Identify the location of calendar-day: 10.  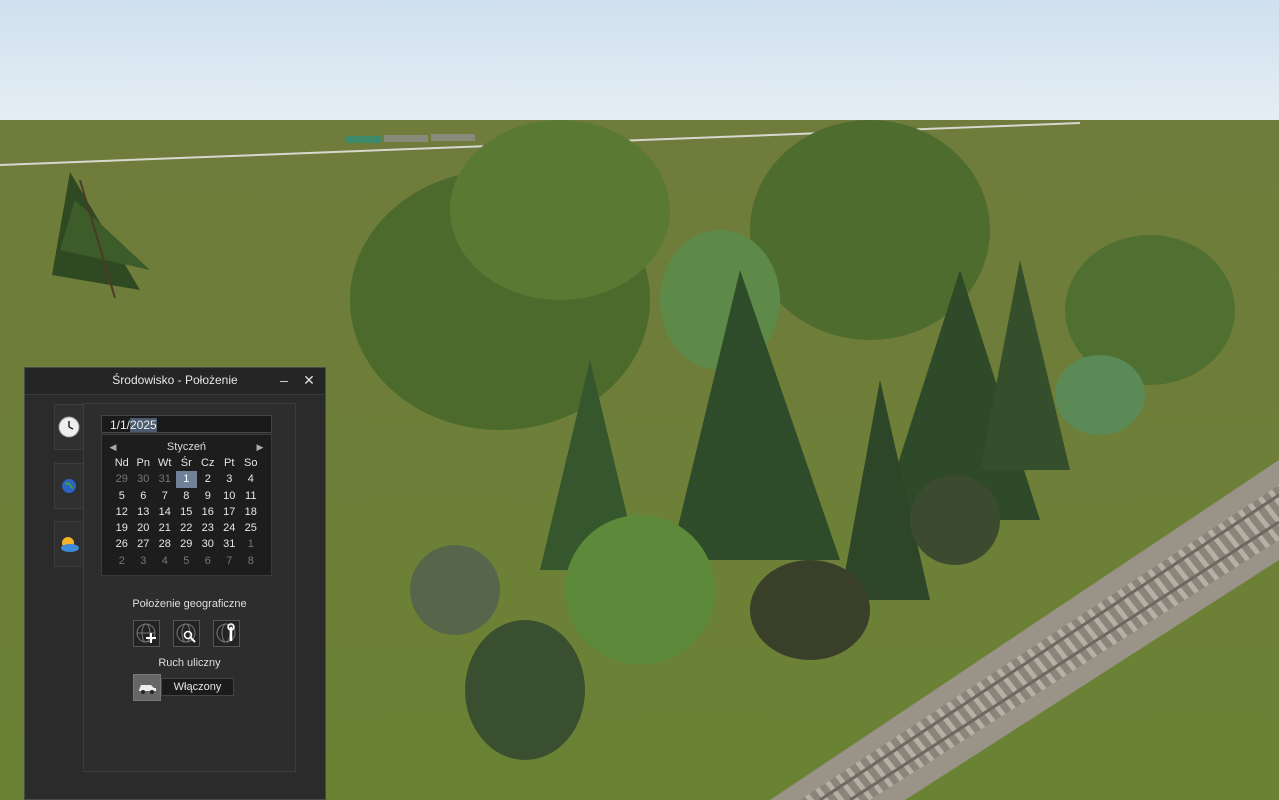
(230, 496).